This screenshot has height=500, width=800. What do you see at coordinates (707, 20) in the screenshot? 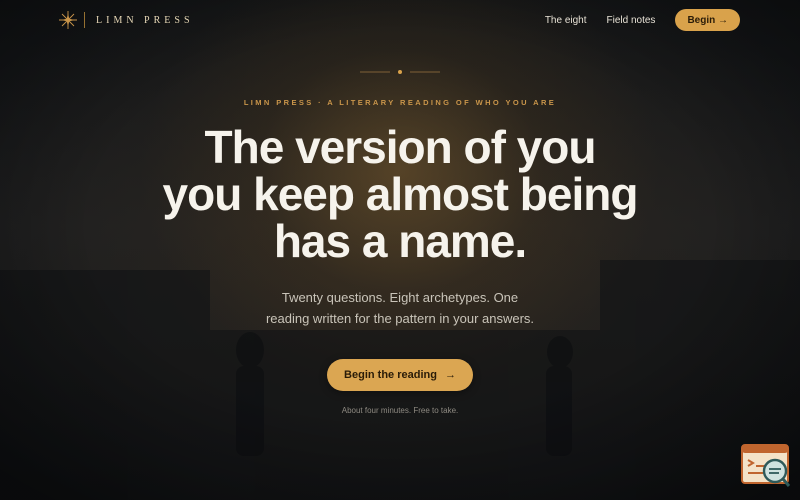
I see `nav-begin-button: Begin →` at bounding box center [707, 20].